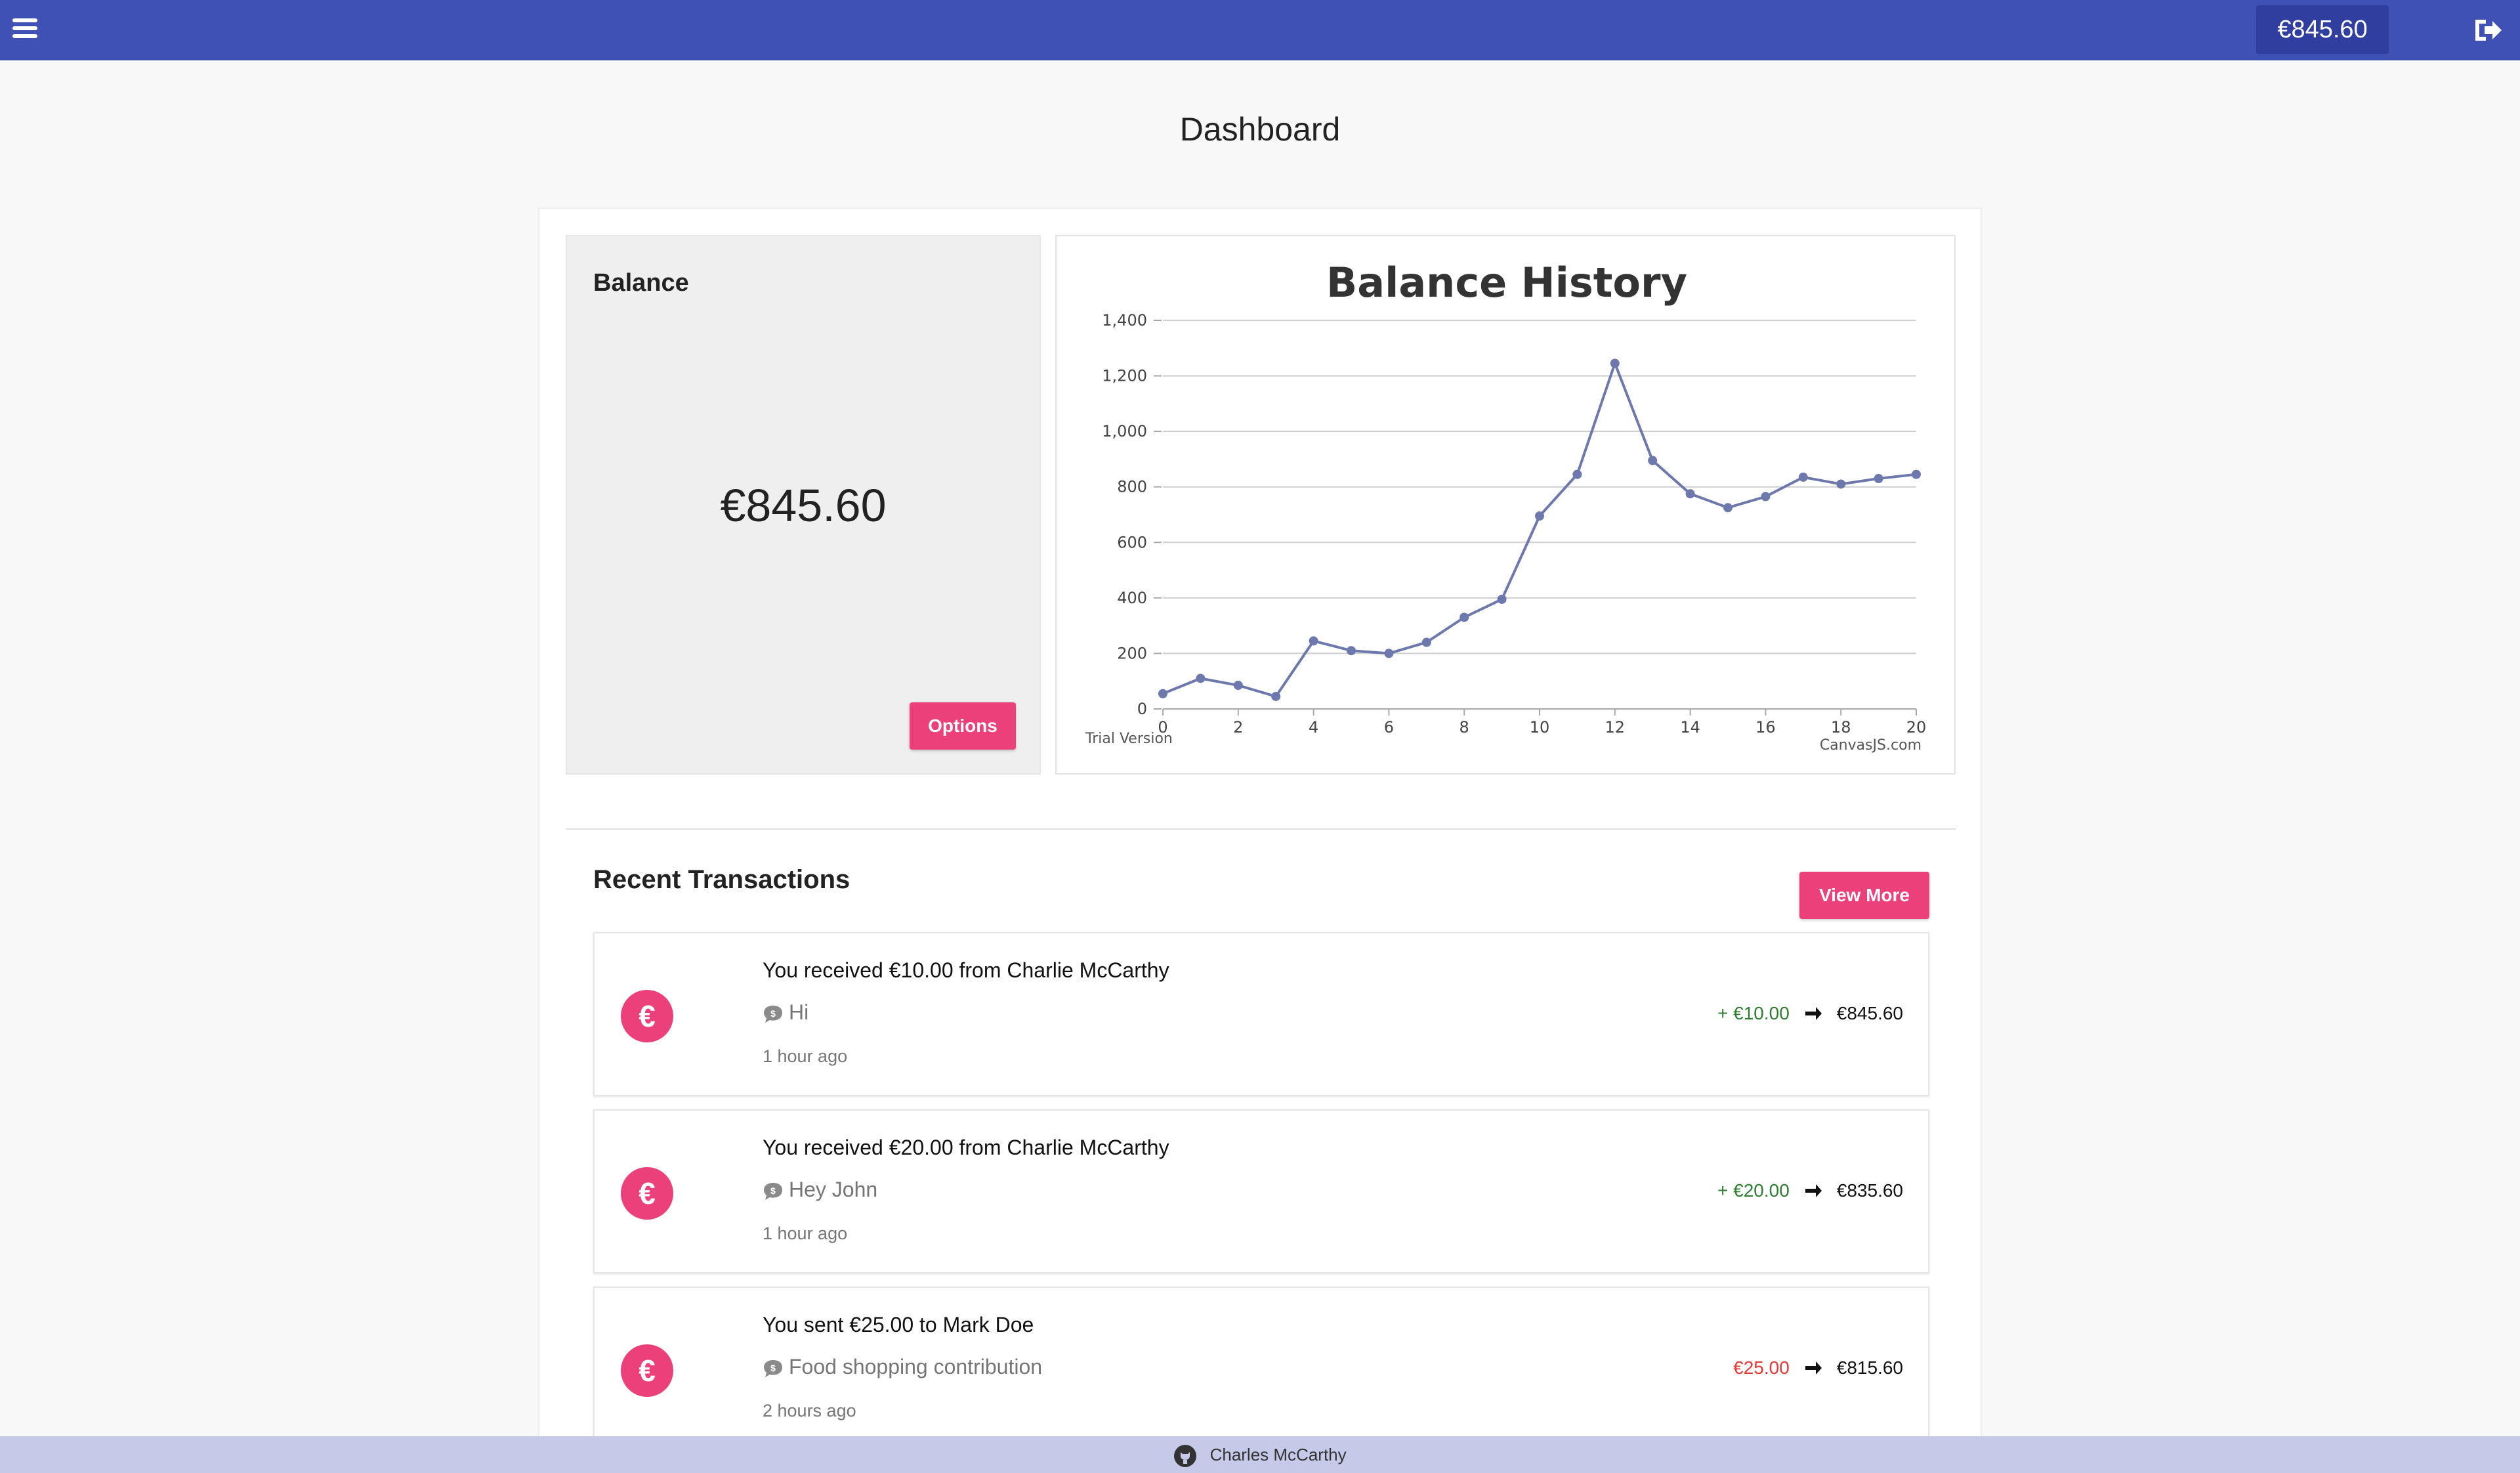  I want to click on x-tick-label: 2, so click(1238, 727).